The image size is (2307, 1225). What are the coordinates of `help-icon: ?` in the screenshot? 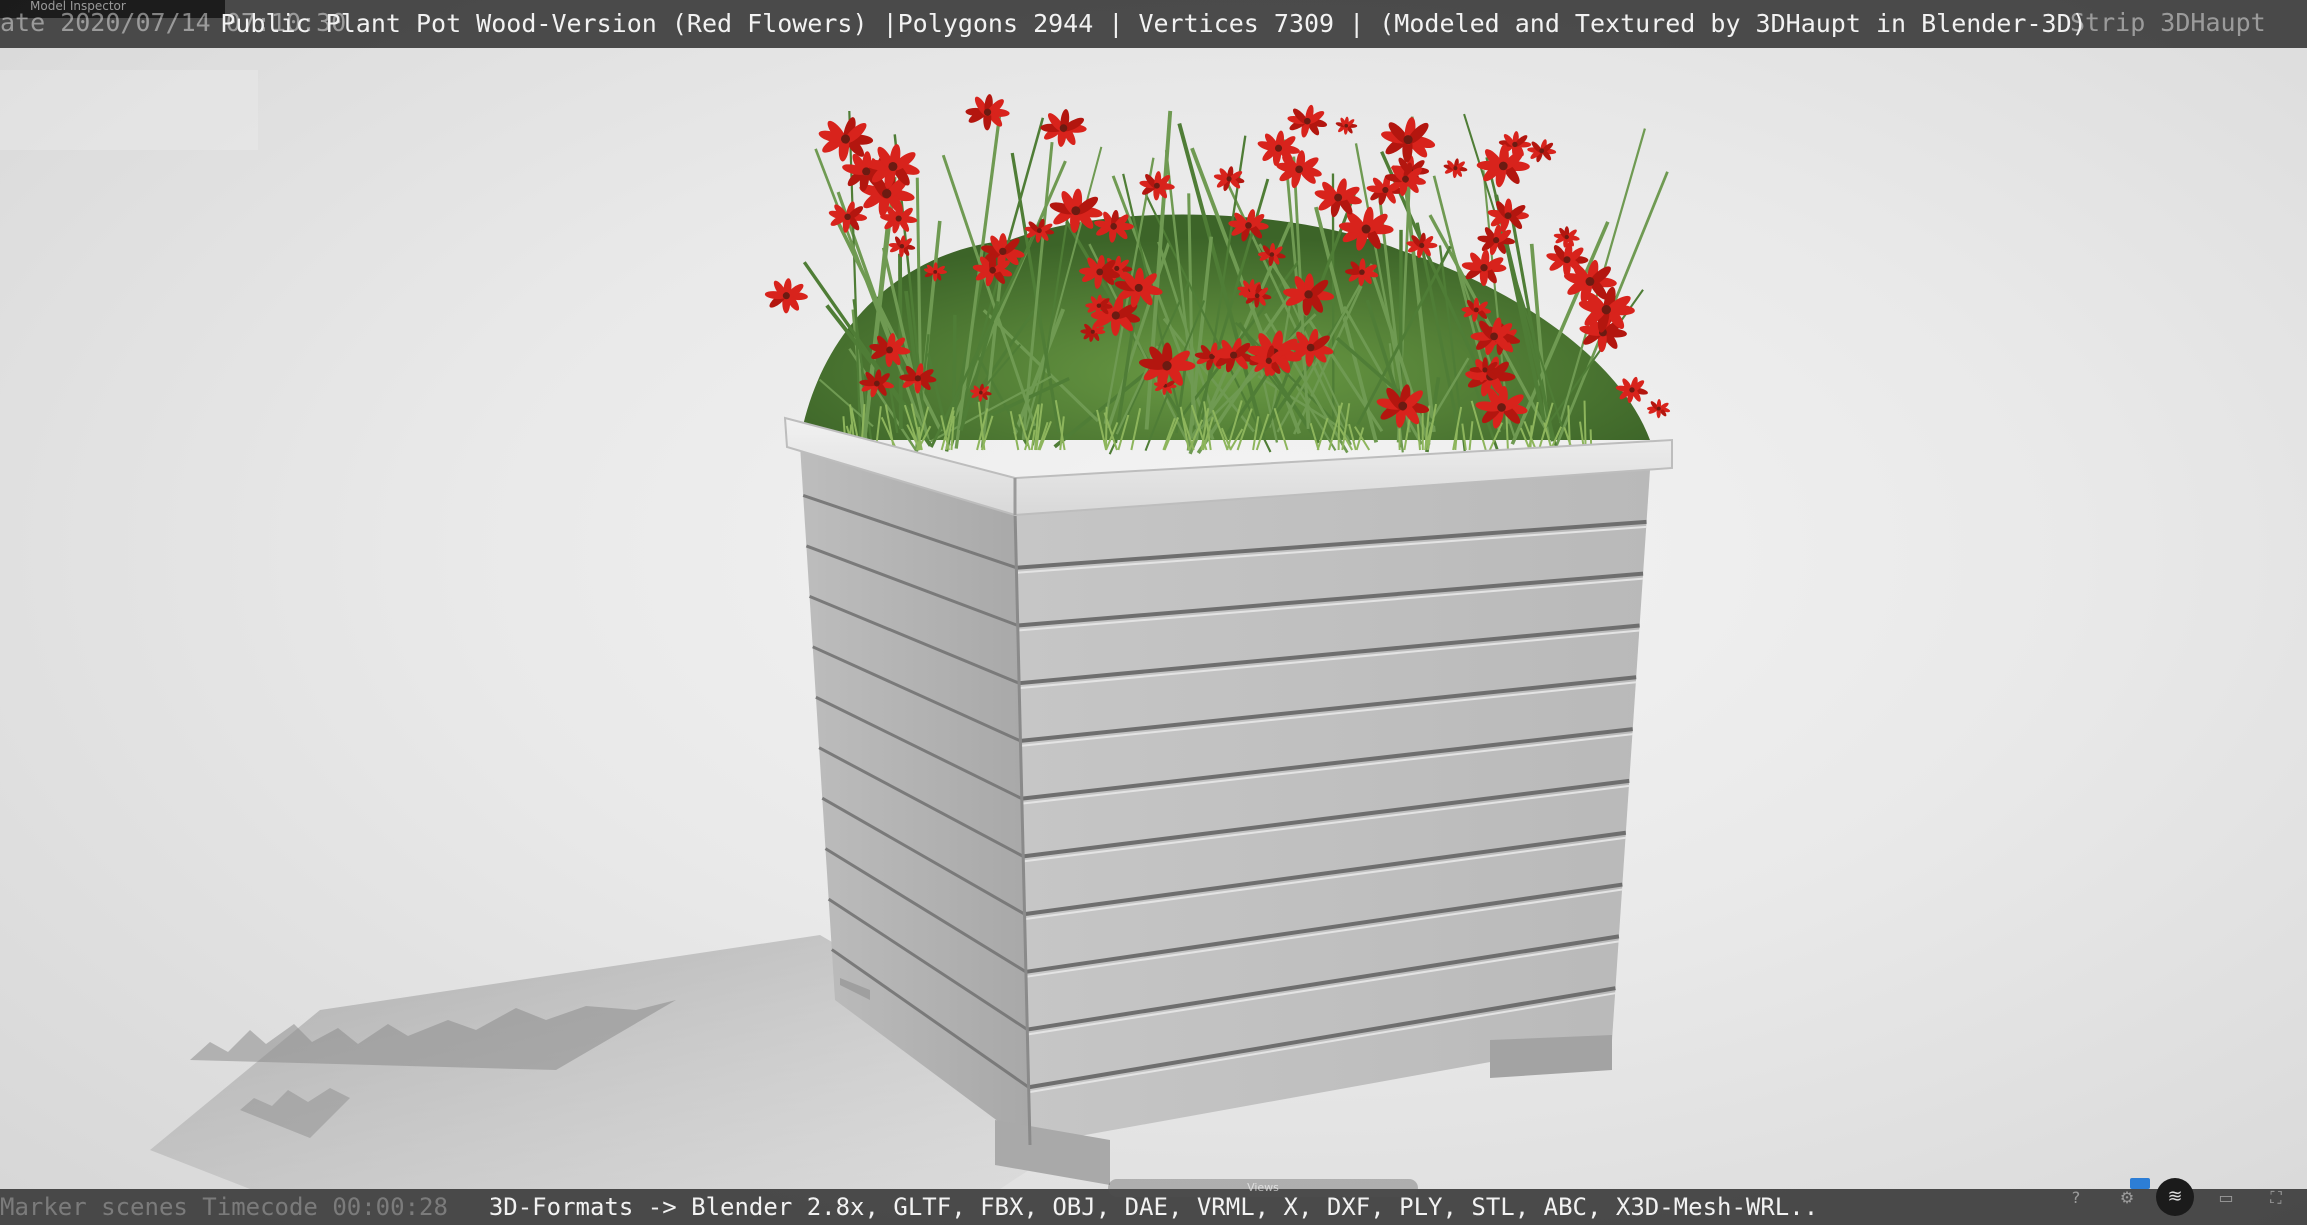 It's located at (2076, 1198).